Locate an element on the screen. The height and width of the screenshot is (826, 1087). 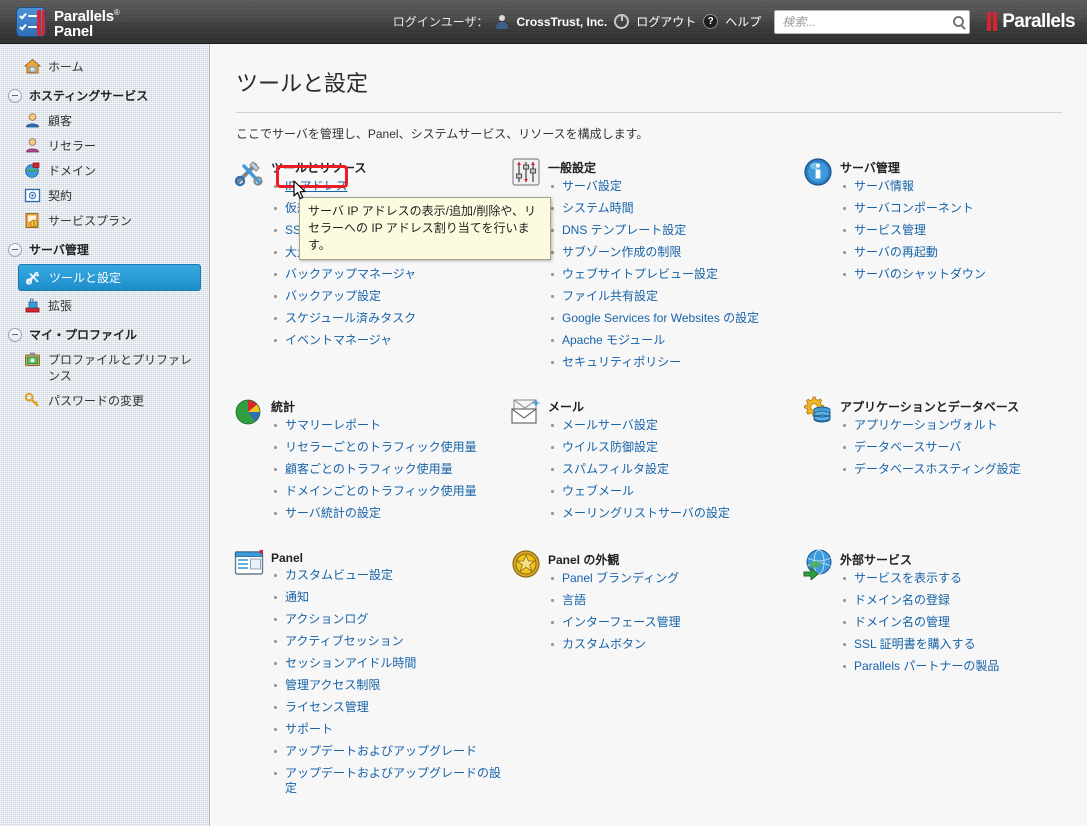
sidebar-item-domains: ドメイン is located at coordinates (104, 170).